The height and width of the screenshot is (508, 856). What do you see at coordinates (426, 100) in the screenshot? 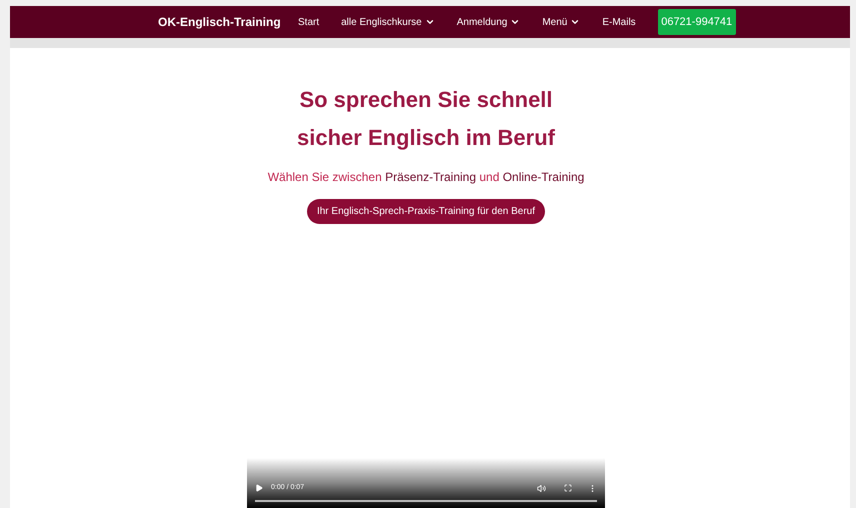
I see `hero-title: So sprechen Sie schnell` at bounding box center [426, 100].